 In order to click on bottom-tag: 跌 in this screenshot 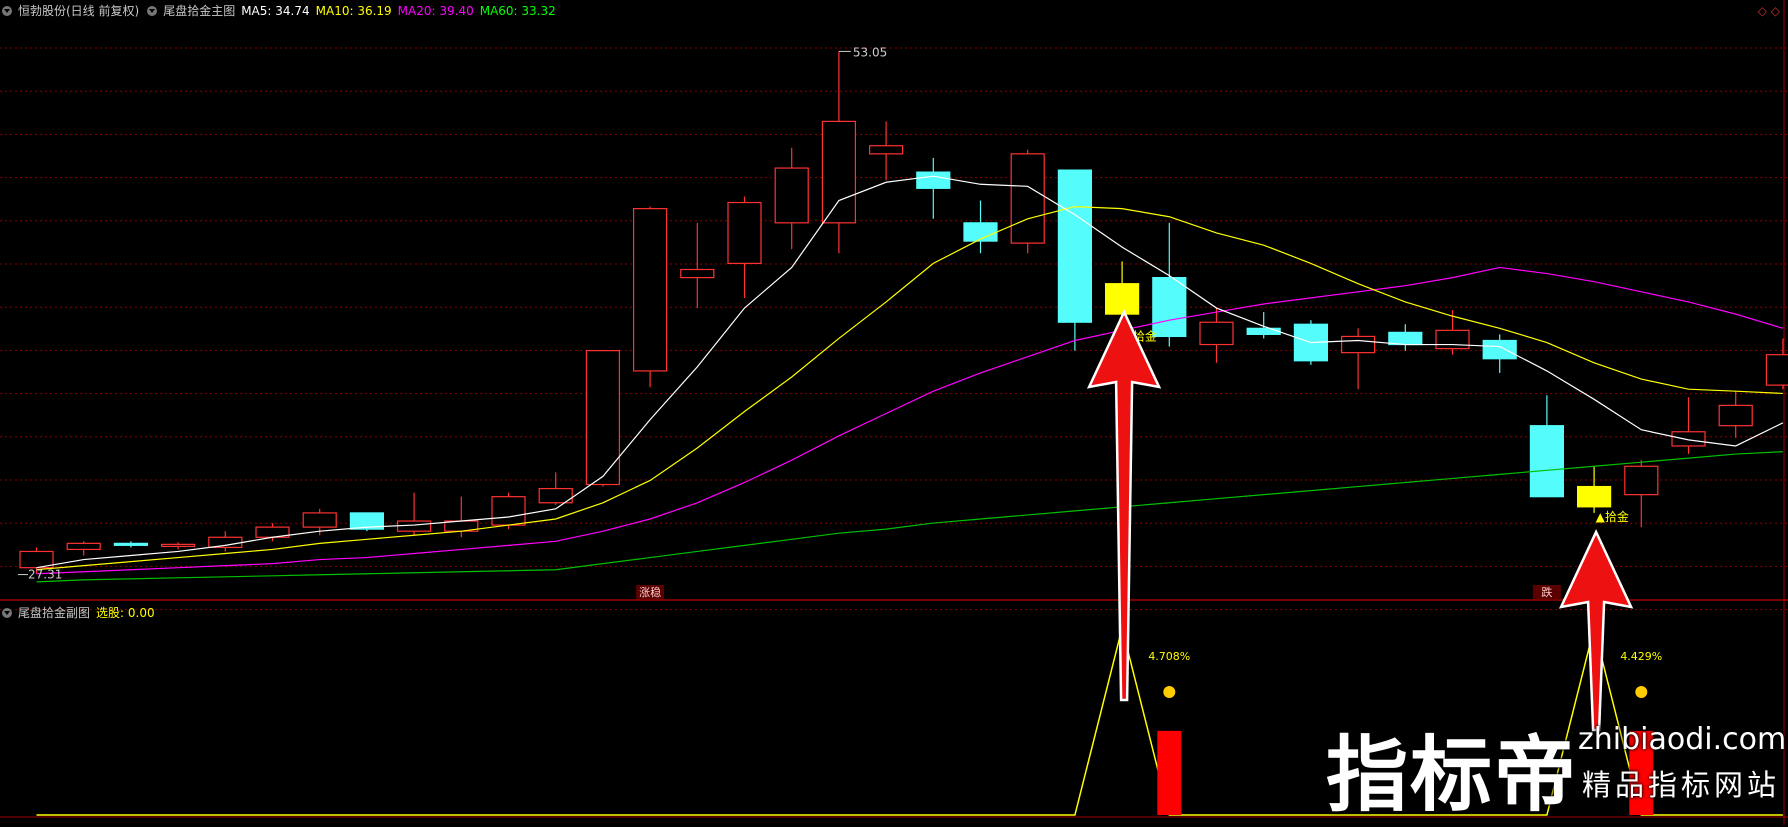, I will do `click(1546, 592)`.